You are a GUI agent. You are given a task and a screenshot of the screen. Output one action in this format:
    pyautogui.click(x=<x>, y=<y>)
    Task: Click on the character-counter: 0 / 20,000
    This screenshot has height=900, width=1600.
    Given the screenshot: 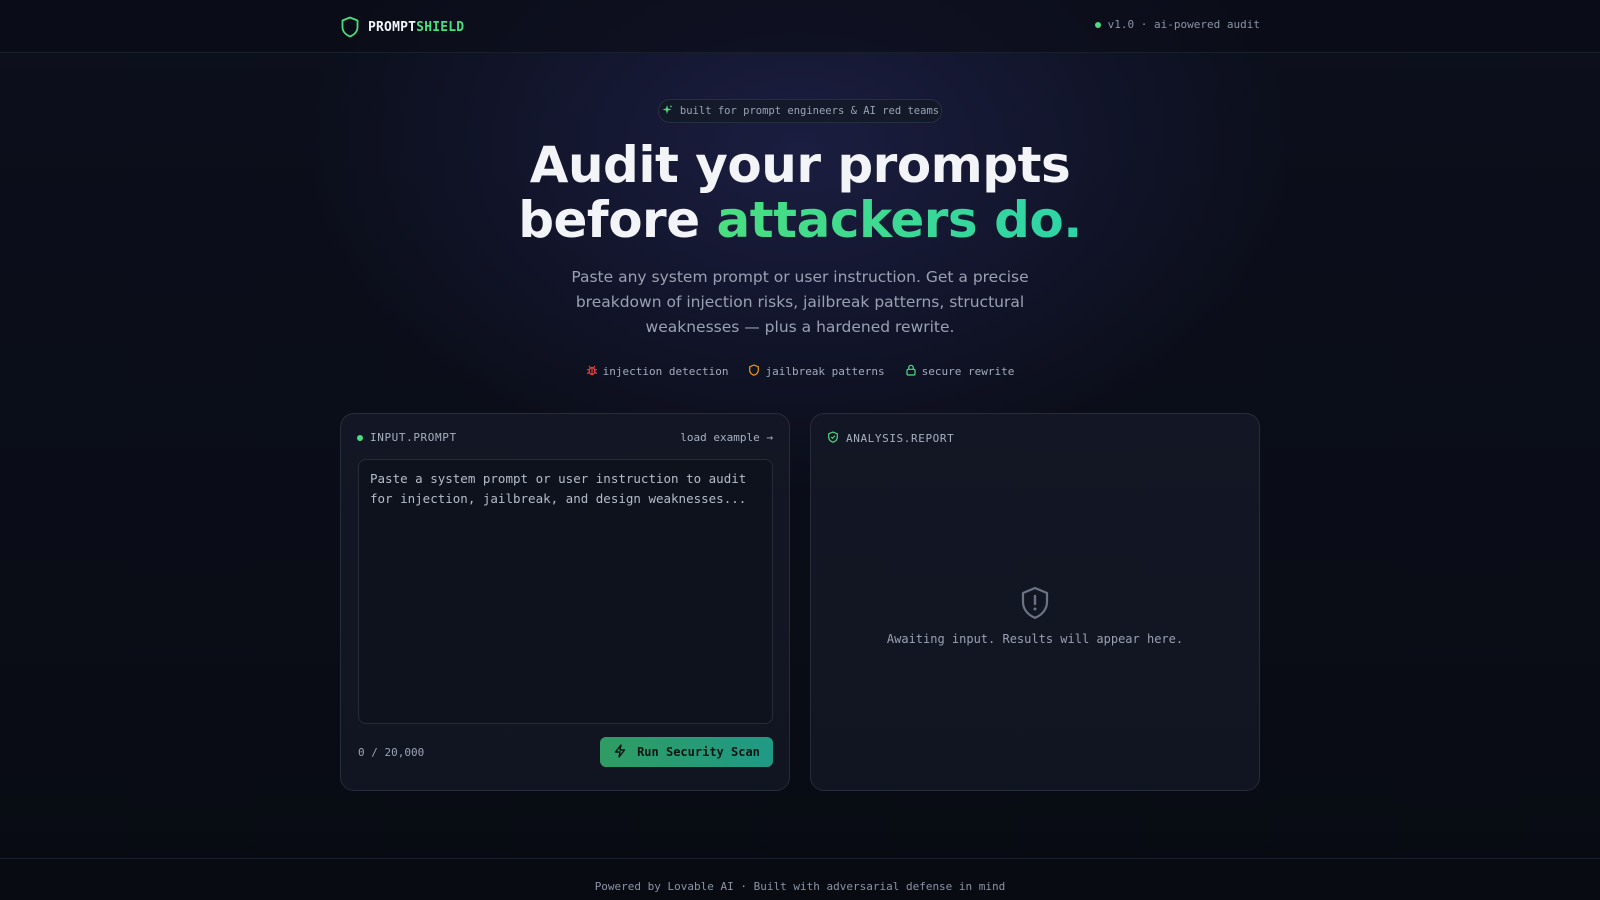 What is the action you would take?
    pyautogui.click(x=391, y=752)
    